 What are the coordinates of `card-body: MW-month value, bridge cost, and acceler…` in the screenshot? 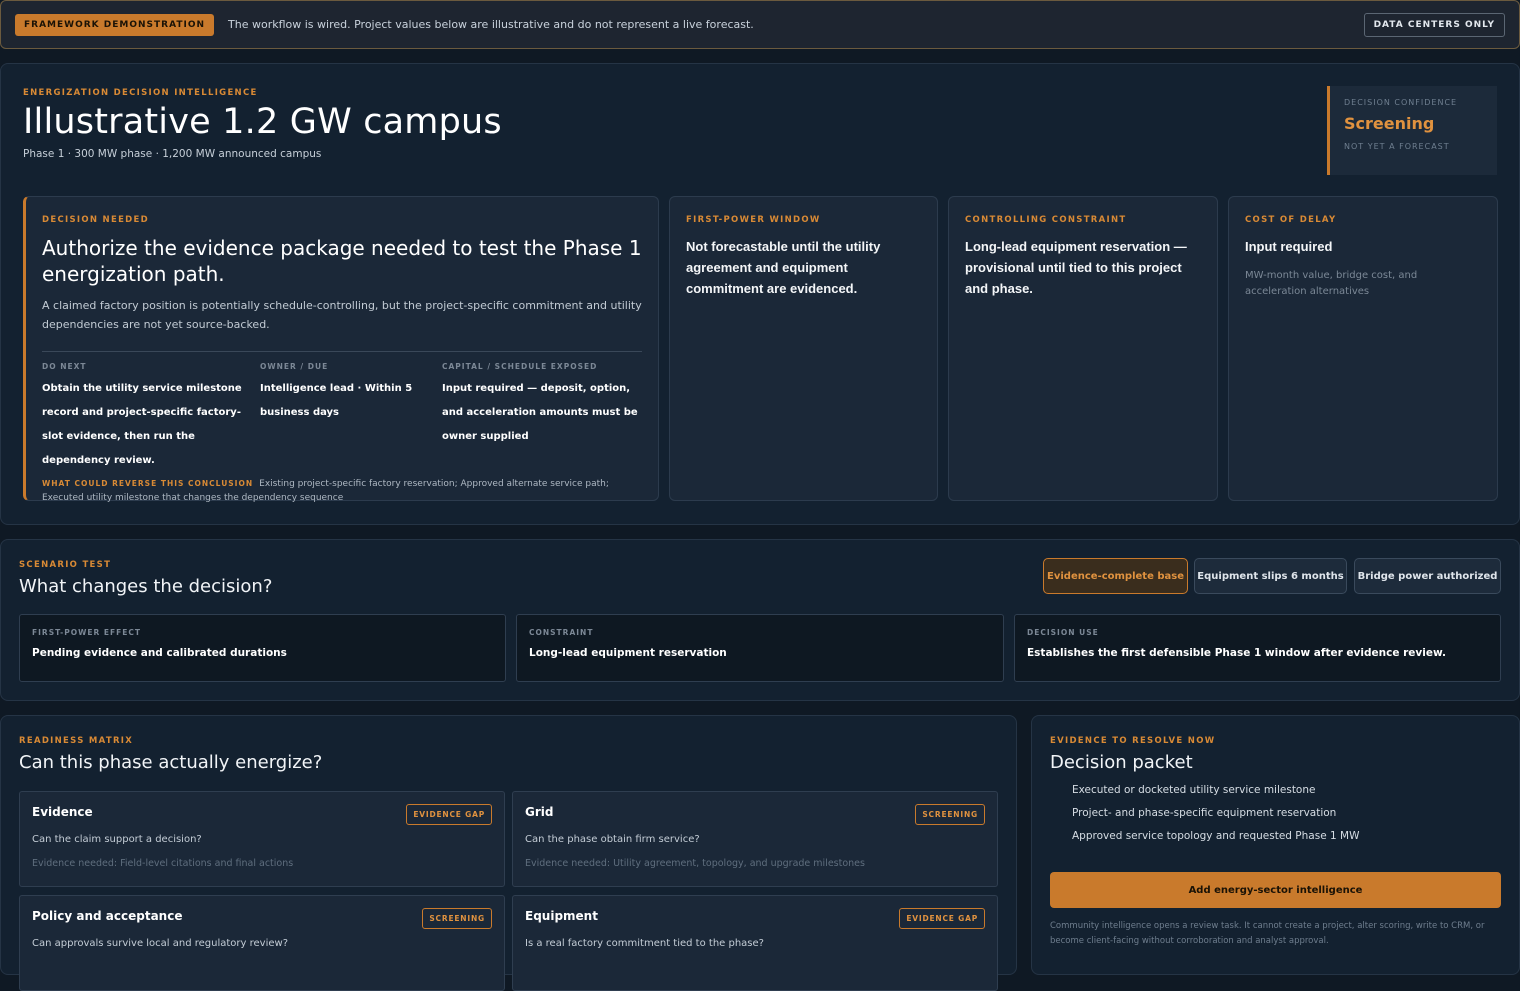 It's located at (1331, 283).